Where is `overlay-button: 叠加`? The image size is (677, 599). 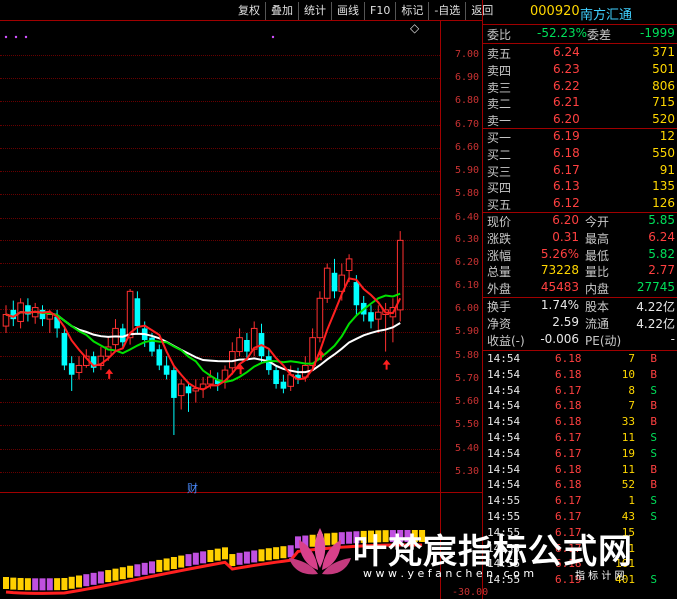
overlay-button: 叠加 is located at coordinates (281, 11).